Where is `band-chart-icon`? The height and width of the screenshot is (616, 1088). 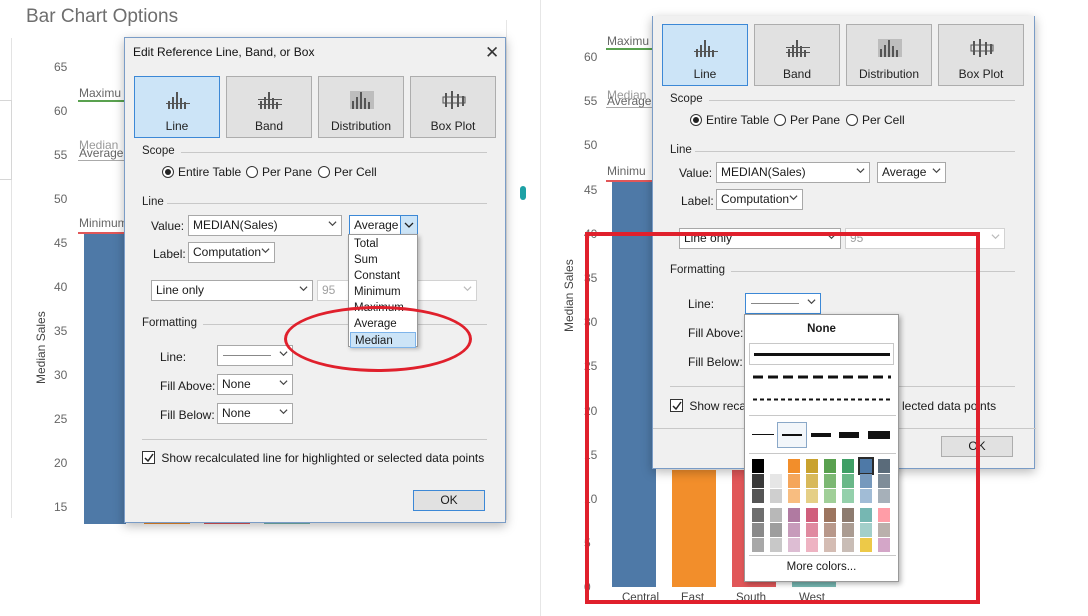 band-chart-icon is located at coordinates (798, 48).